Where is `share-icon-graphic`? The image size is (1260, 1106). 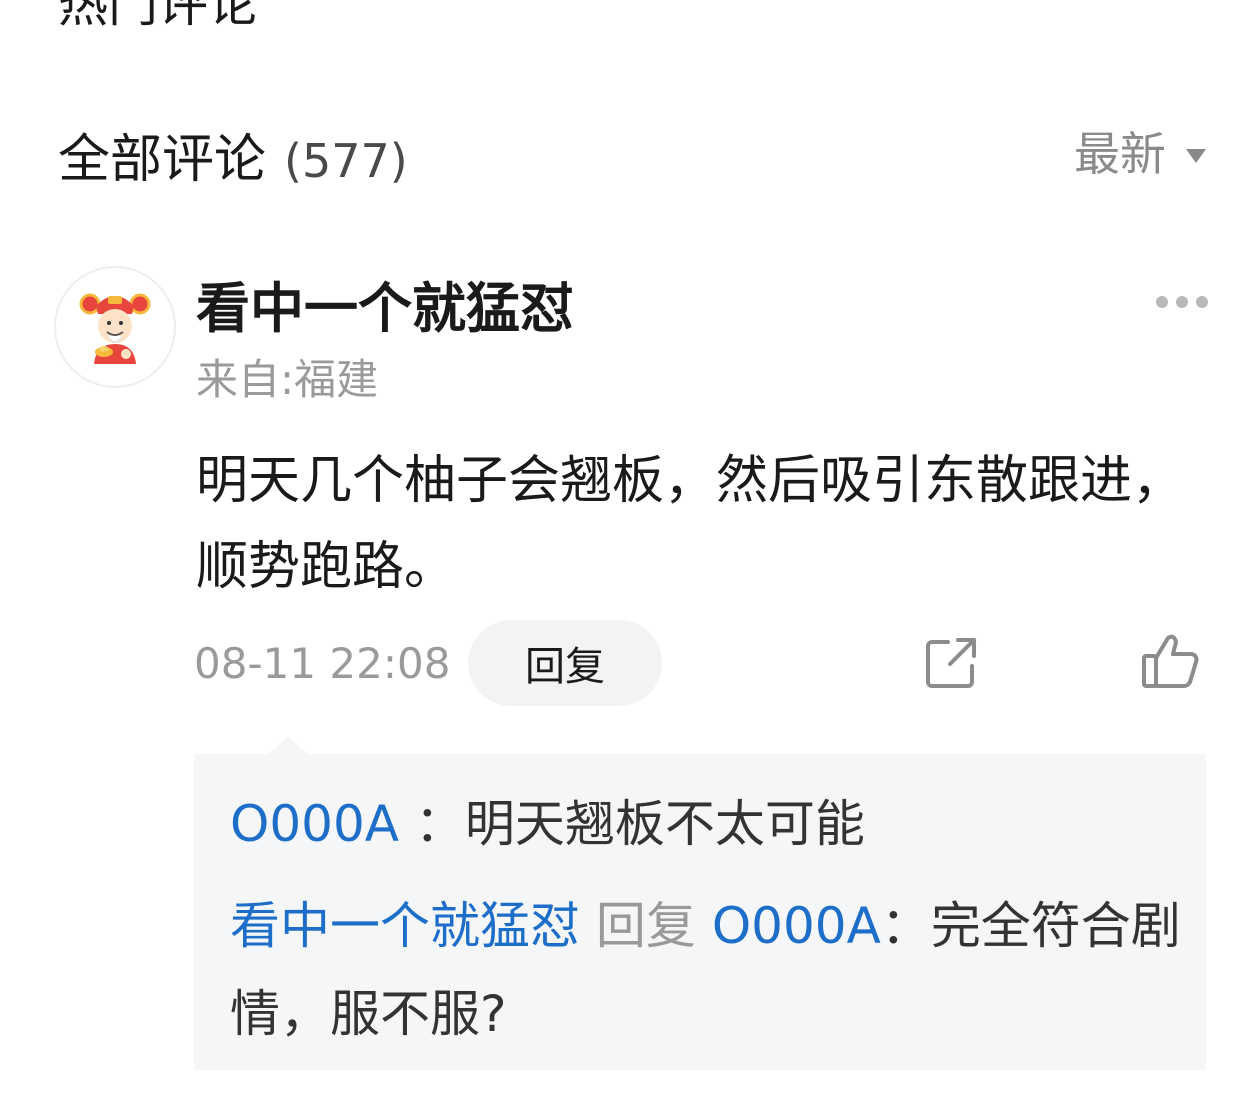 share-icon-graphic is located at coordinates (951, 663).